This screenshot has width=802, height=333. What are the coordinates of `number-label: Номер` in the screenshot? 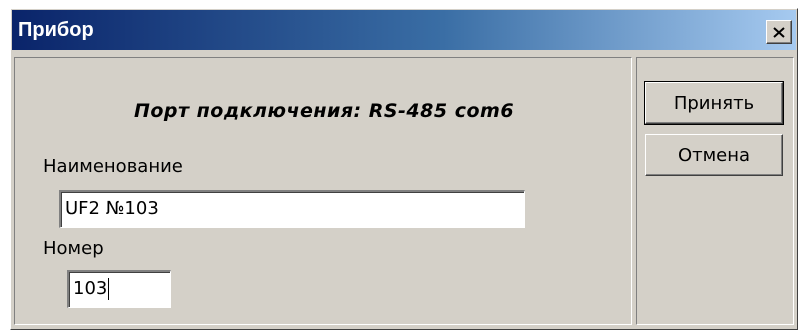 It's located at (73, 248).